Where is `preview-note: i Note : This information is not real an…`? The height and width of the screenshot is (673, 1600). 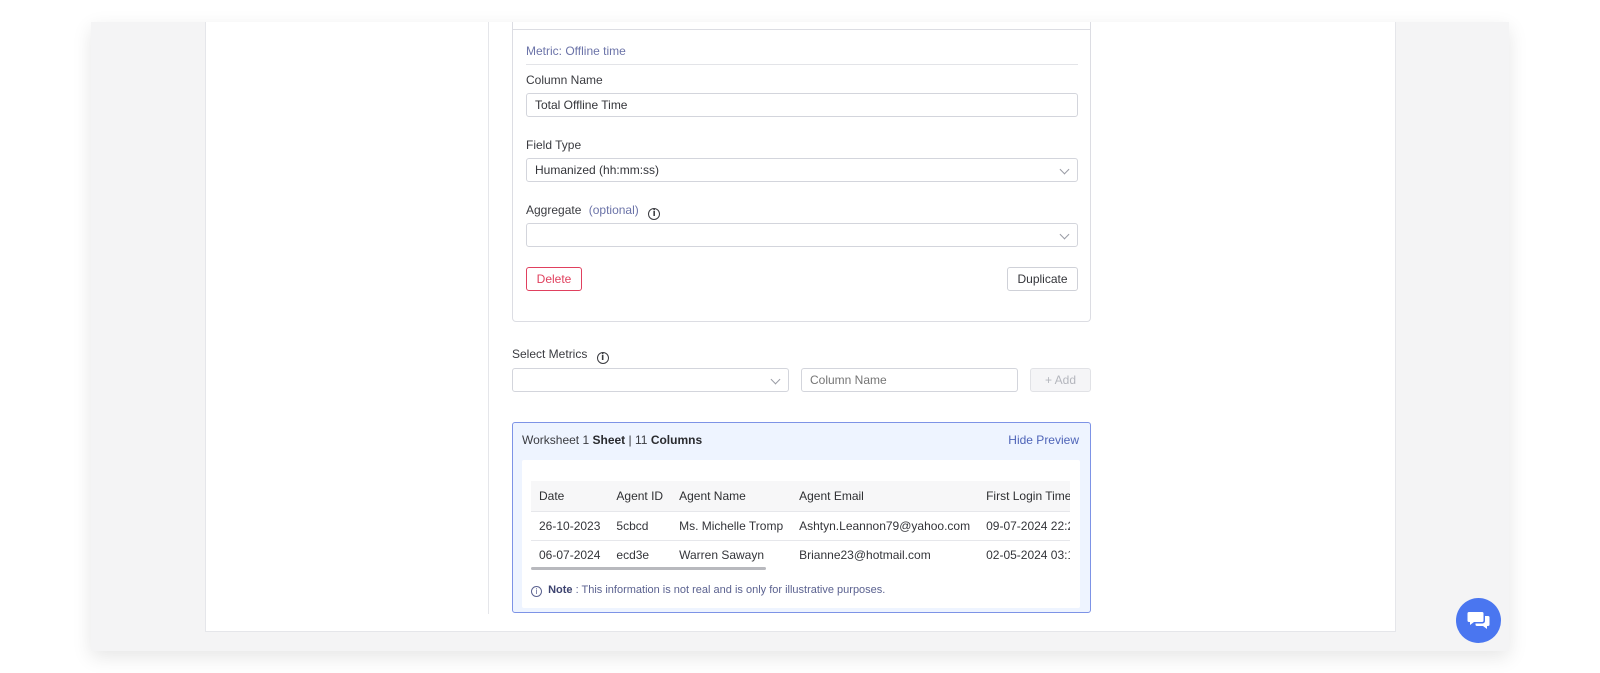 preview-note: i Note : This information is not real an… is located at coordinates (708, 590).